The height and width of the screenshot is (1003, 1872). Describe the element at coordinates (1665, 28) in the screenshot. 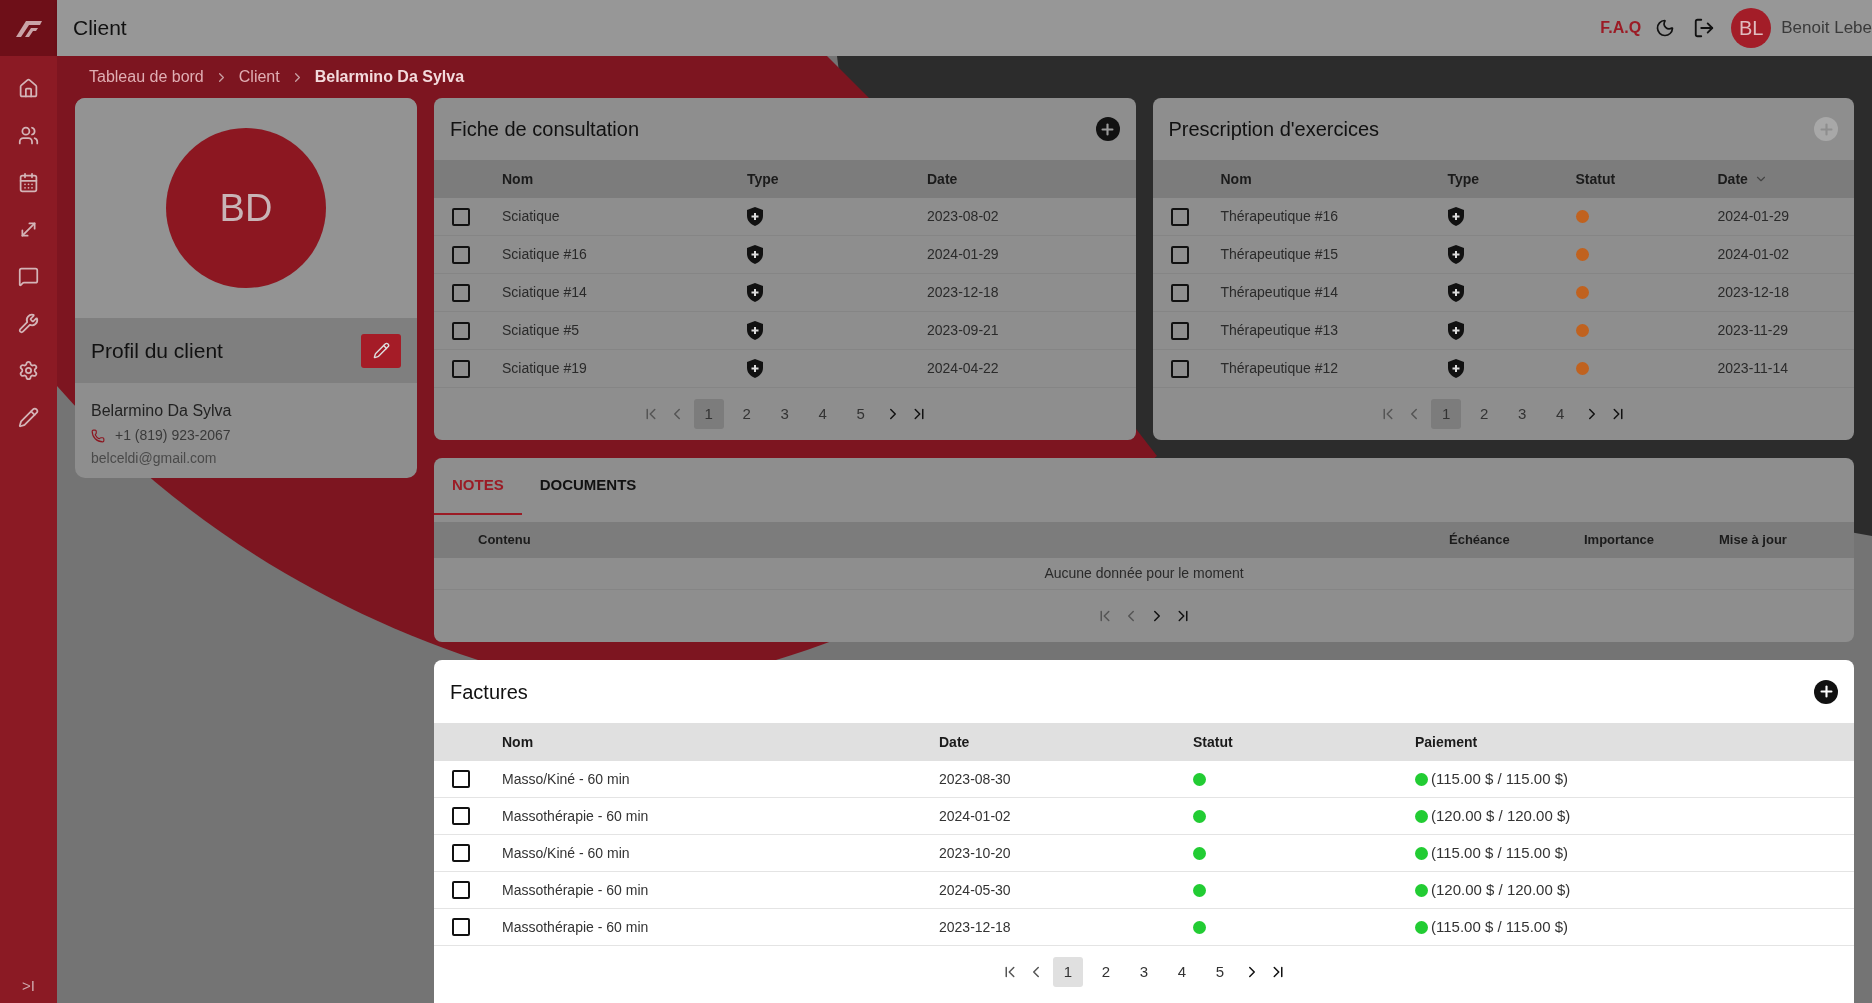

I see `moon-icon` at that location.